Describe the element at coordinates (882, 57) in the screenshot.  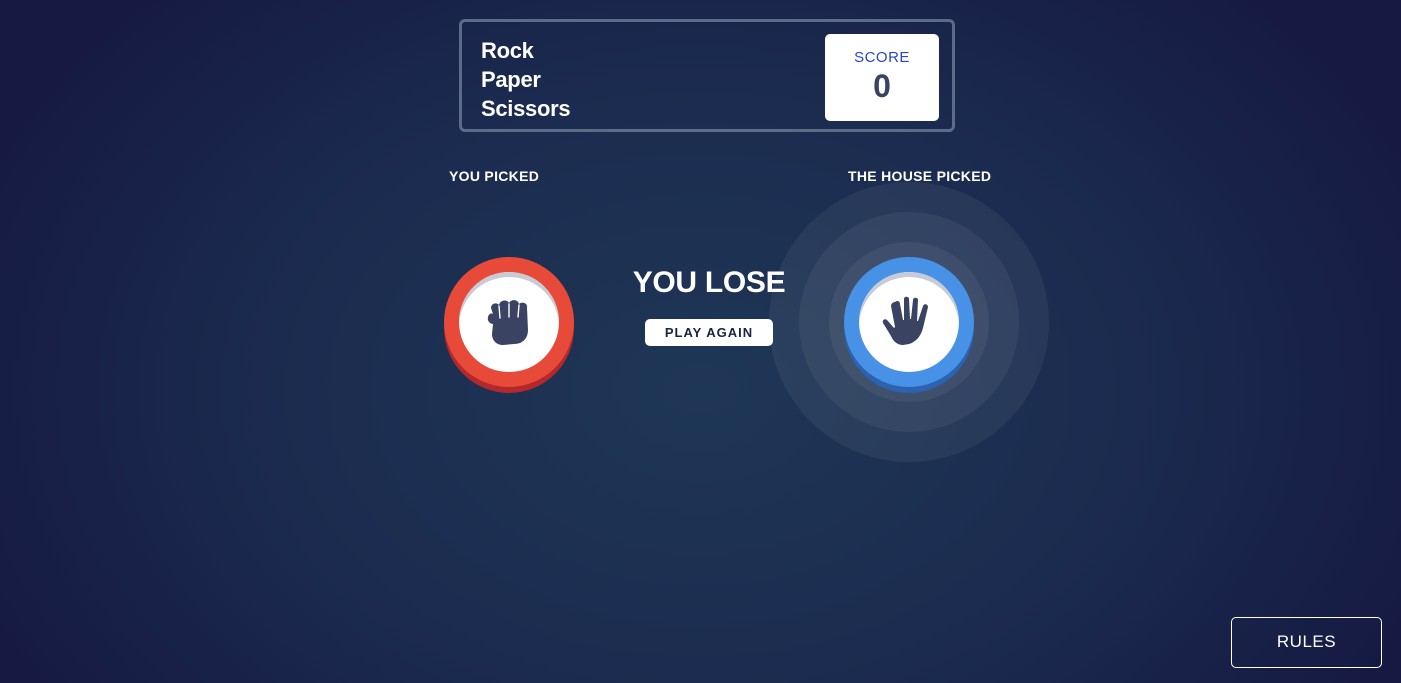
I see `score-label: SCORE` at that location.